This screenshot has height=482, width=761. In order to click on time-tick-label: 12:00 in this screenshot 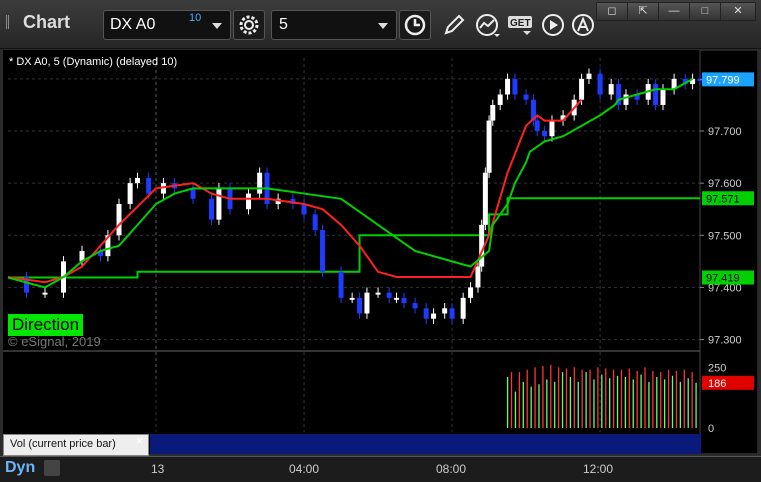, I will do `click(598, 469)`.